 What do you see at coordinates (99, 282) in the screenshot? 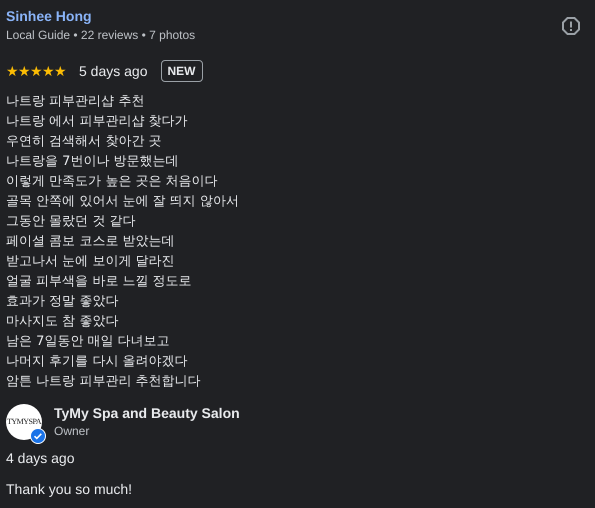
I see `review-line: 얼굴 피부색을 바로 느낄 정도로` at bounding box center [99, 282].